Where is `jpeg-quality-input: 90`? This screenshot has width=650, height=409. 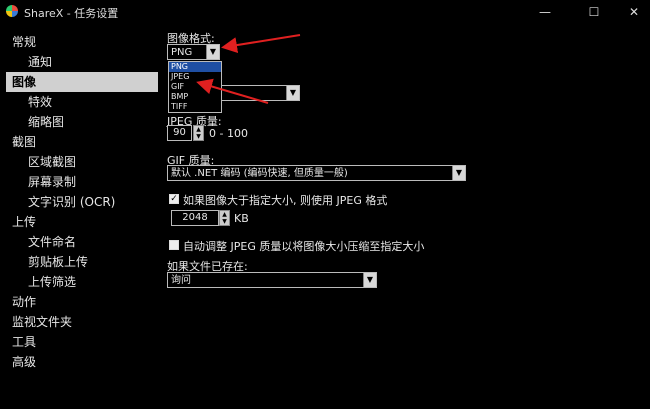
jpeg-quality-input: 90 is located at coordinates (179, 133).